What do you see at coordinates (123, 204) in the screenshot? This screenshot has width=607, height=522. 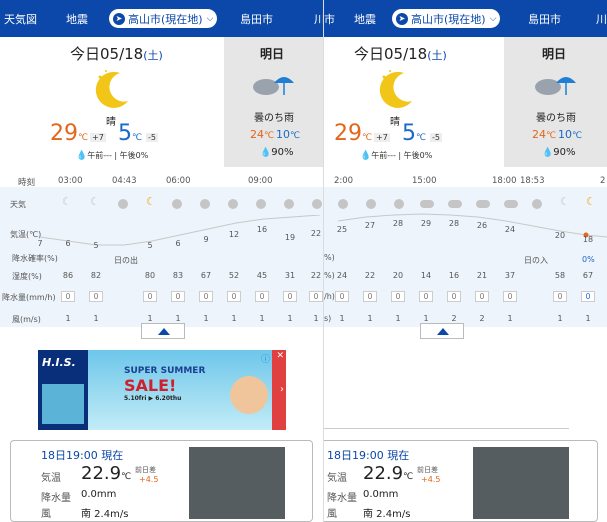 I see `sunrise-icon` at bounding box center [123, 204].